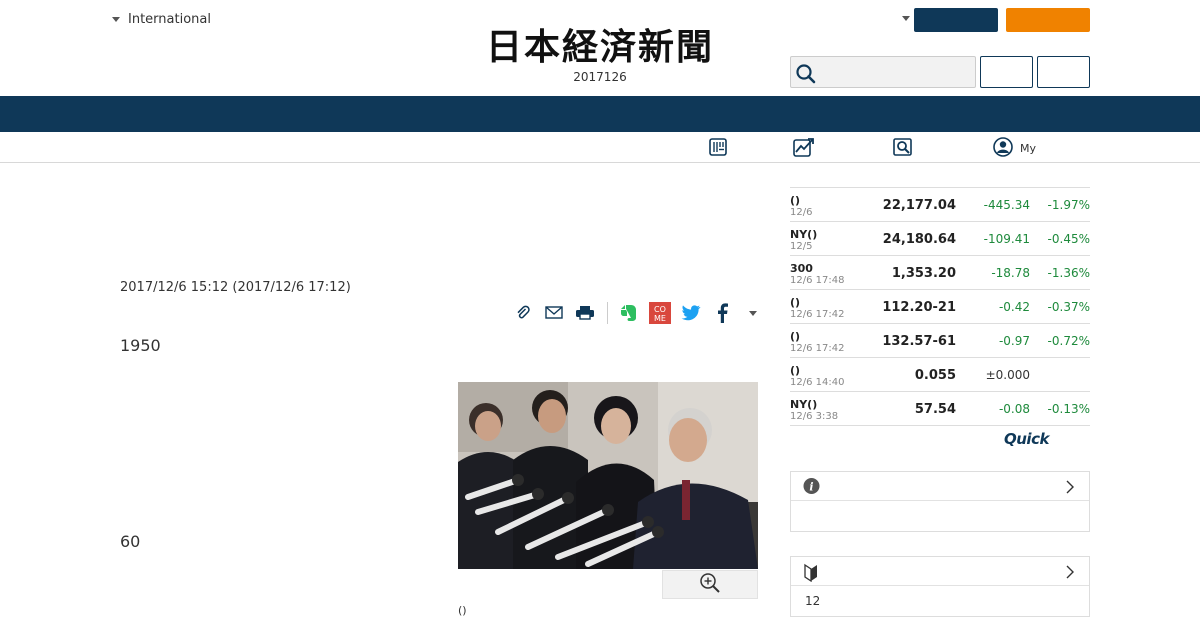 The height and width of the screenshot is (630, 1200). I want to click on subnav-search, so click(903, 148).